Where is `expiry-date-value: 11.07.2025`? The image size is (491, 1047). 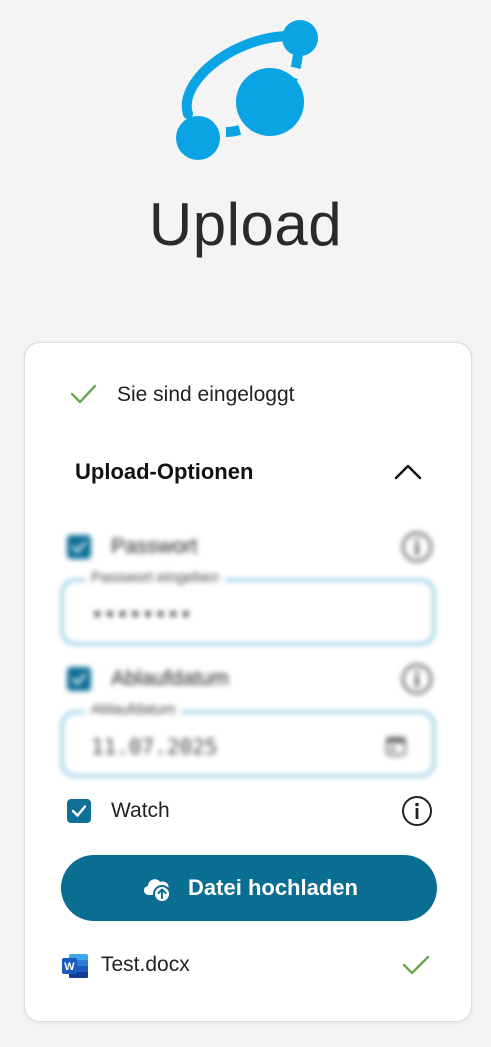
expiry-date-value: 11.07.2025 is located at coordinates (154, 747).